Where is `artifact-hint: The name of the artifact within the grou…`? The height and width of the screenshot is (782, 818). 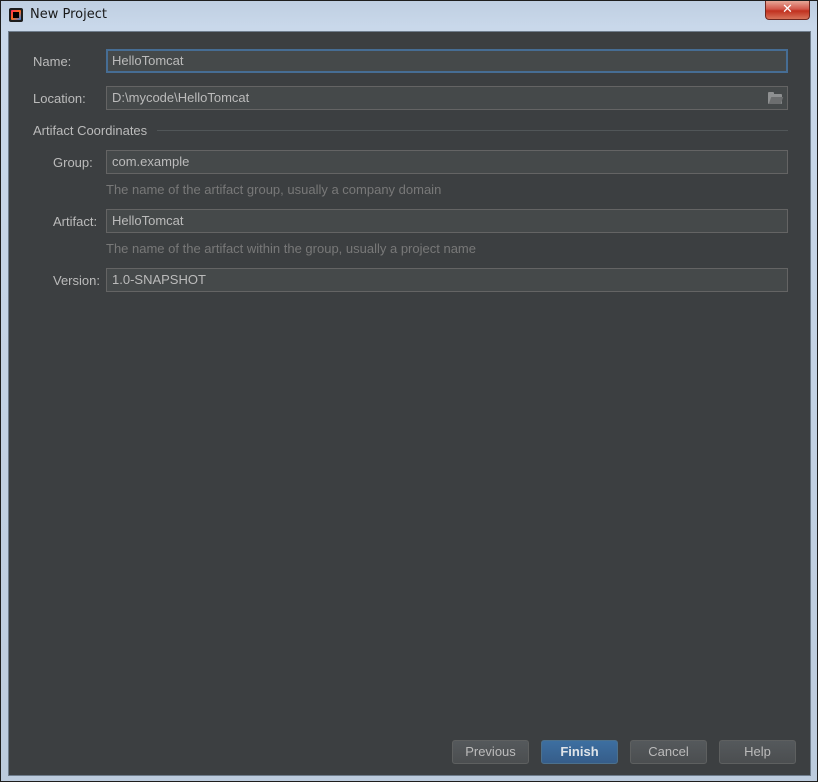
artifact-hint: The name of the artifact within the grou… is located at coordinates (291, 248).